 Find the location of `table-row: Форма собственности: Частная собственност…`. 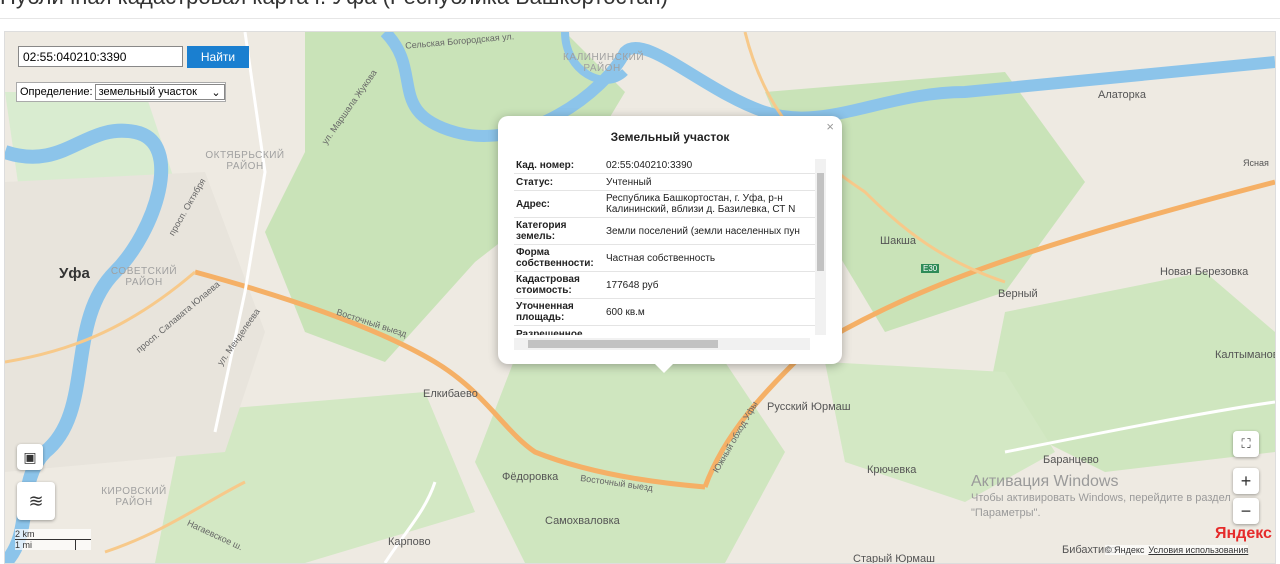

table-row: Форма собственности: Частная собственност… is located at coordinates (669, 258).